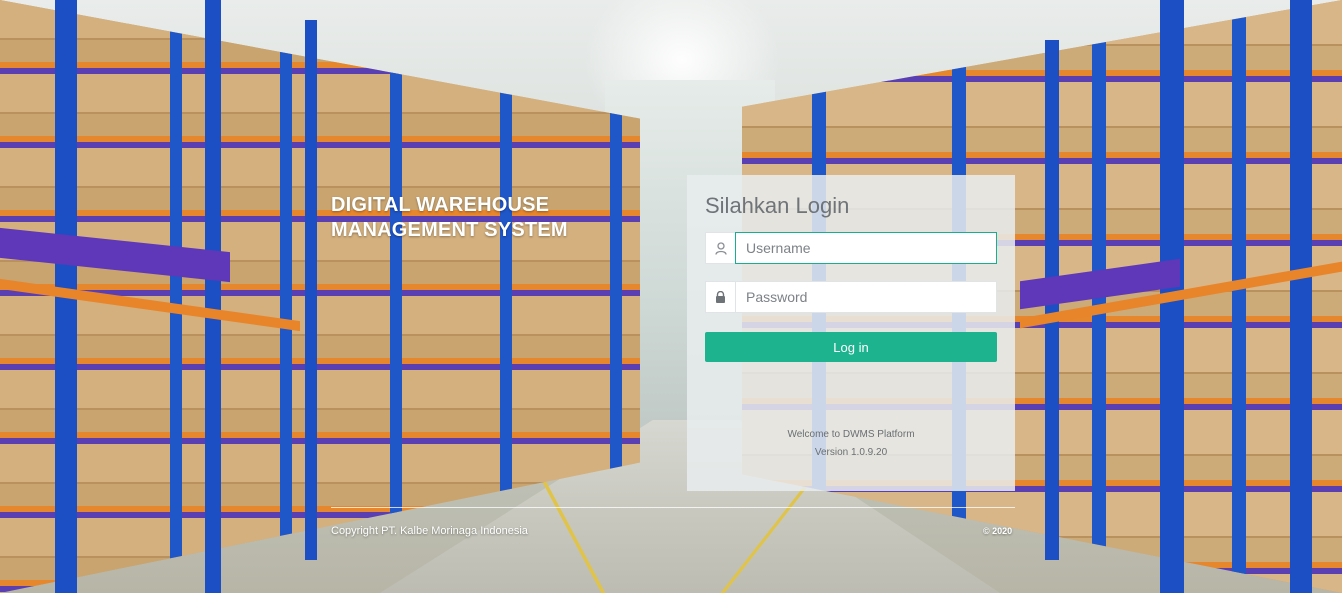 This screenshot has height=593, width=1342. I want to click on welcome-text: Welcome to DWMS Platform, so click(851, 434).